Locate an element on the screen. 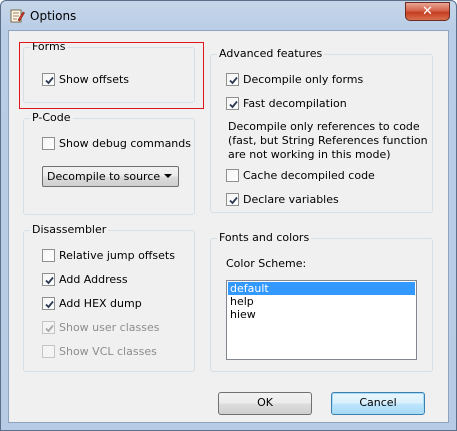  title-bar: Options ✕ is located at coordinates (228, 16).